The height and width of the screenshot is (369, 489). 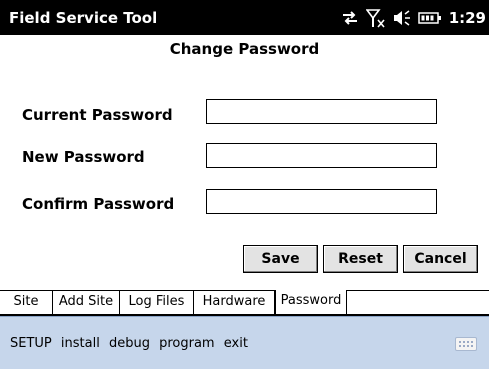 What do you see at coordinates (429, 18) in the screenshot?
I see `battery-icon` at bounding box center [429, 18].